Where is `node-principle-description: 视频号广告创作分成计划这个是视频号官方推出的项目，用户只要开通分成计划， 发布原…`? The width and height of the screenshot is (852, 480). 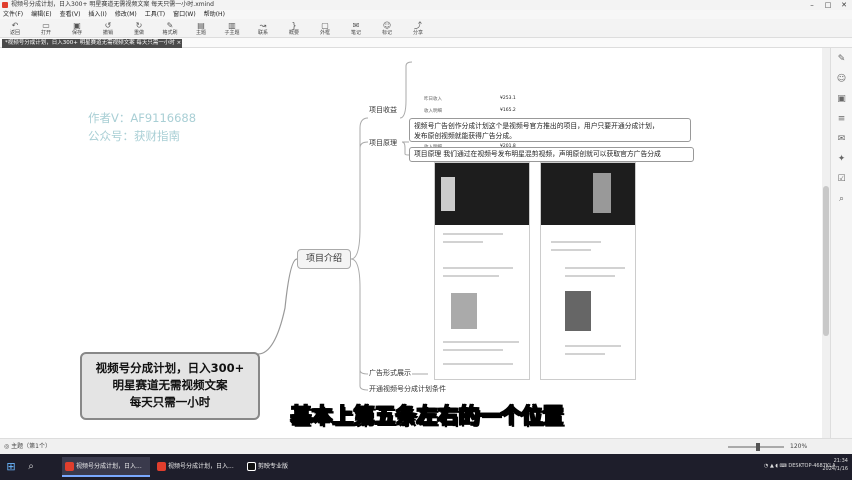
node-principle-description: 视频号广告创作分成计划这个是视频号官方推出的项目，用户只要开通分成计划， 发布原… is located at coordinates (550, 130).